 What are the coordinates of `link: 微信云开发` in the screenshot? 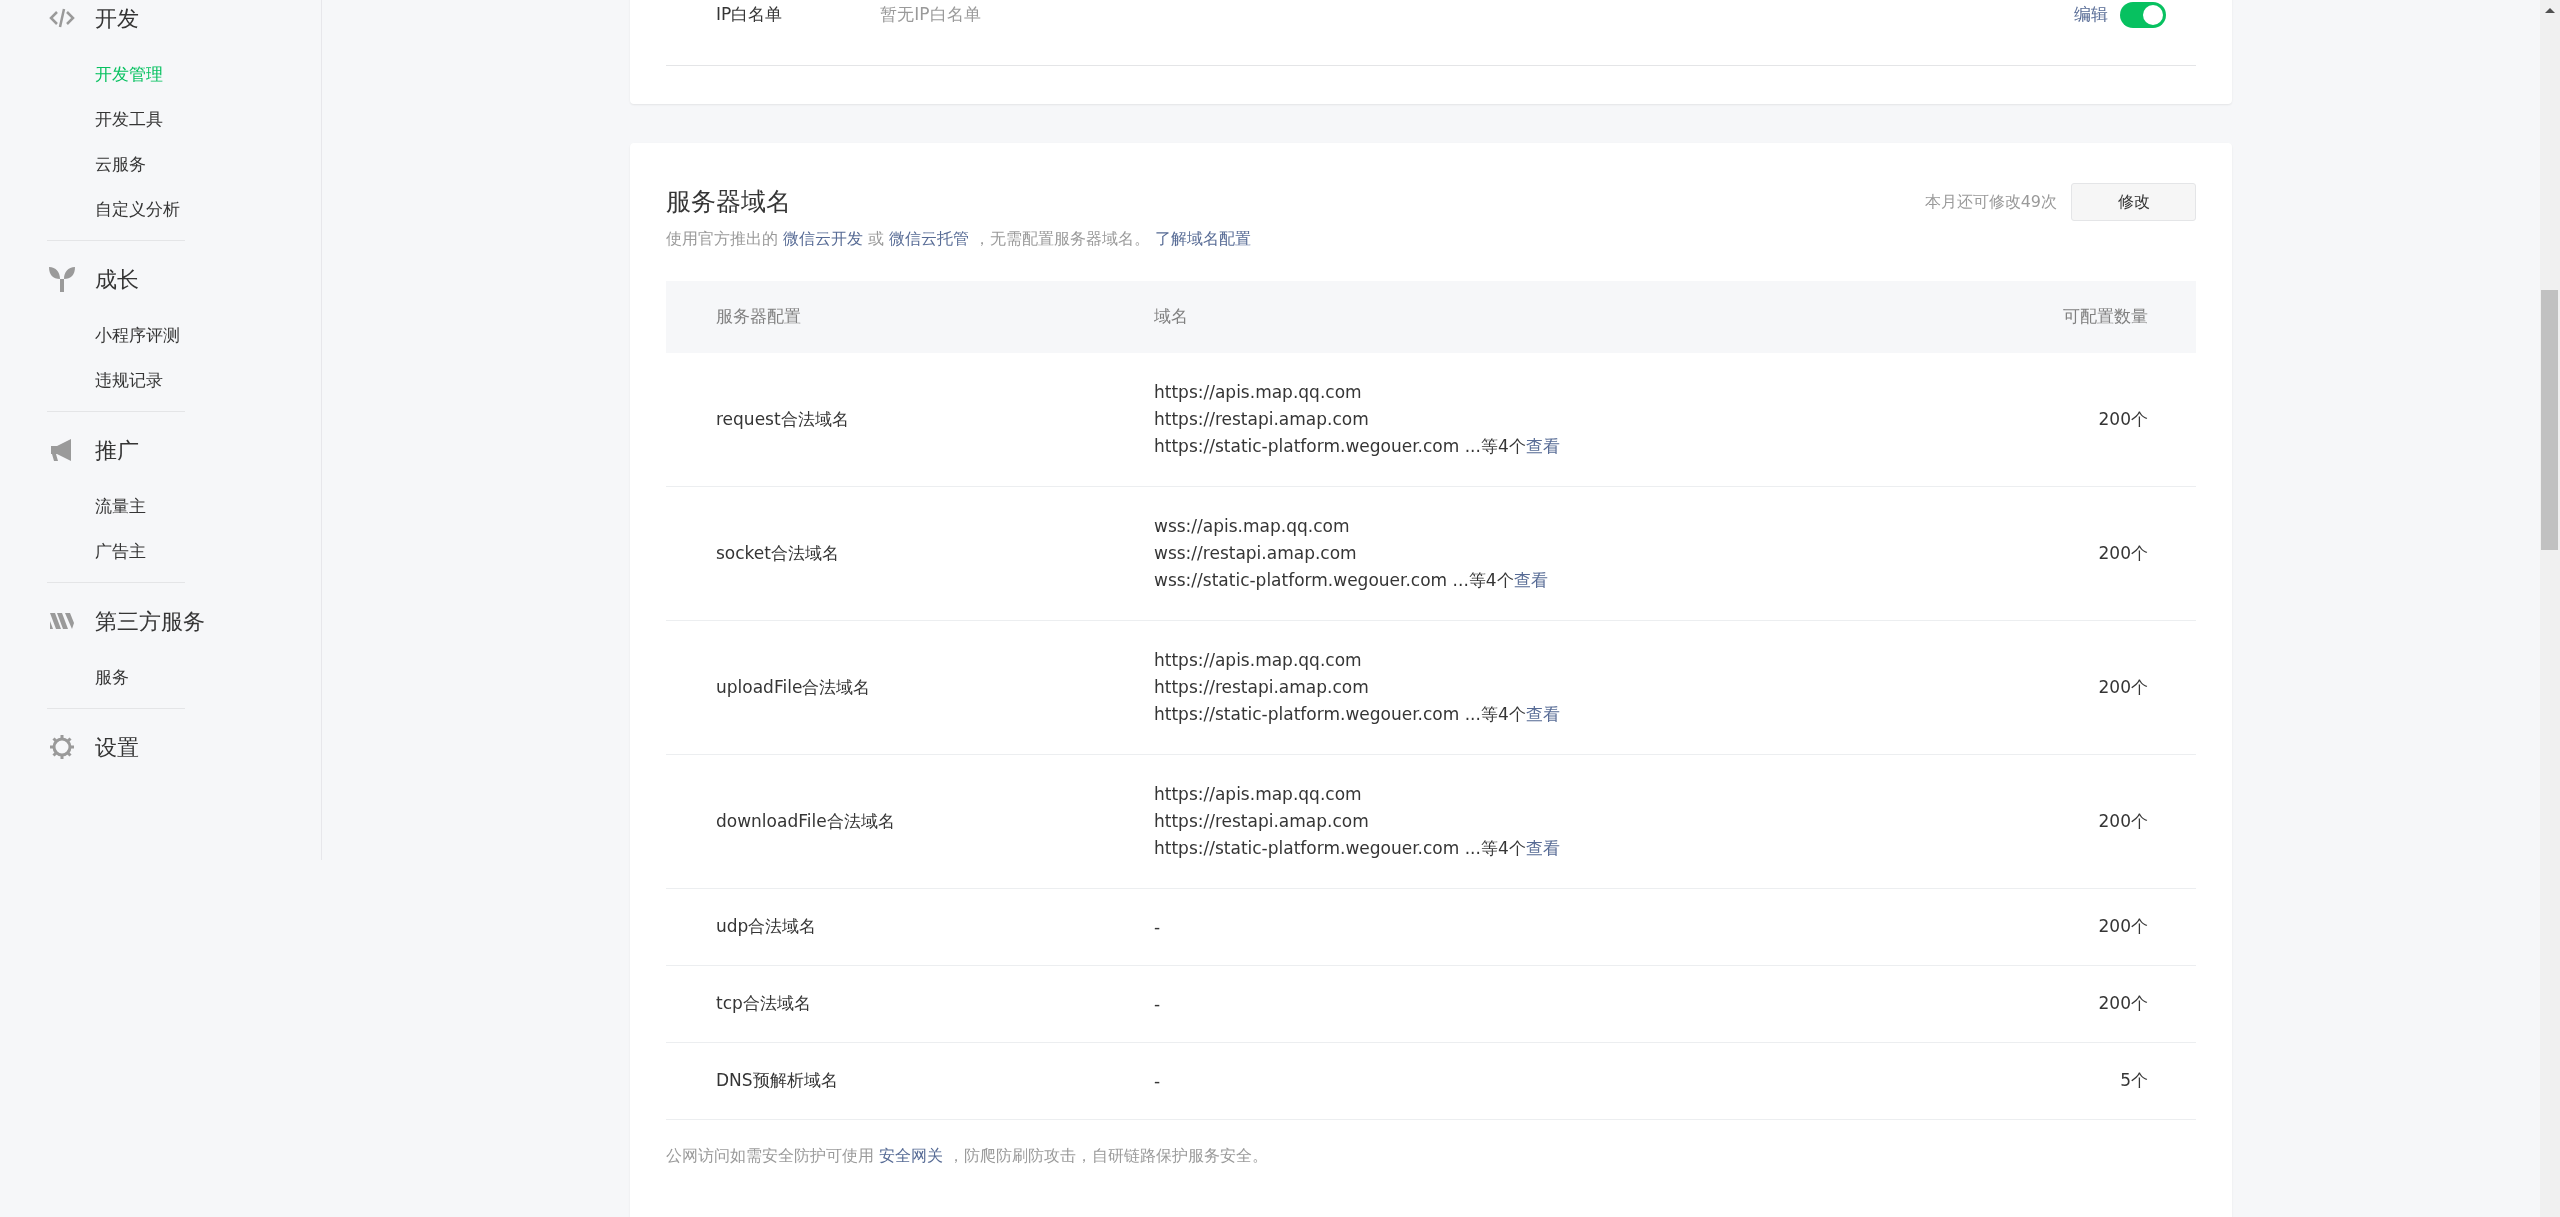 It's located at (823, 238).